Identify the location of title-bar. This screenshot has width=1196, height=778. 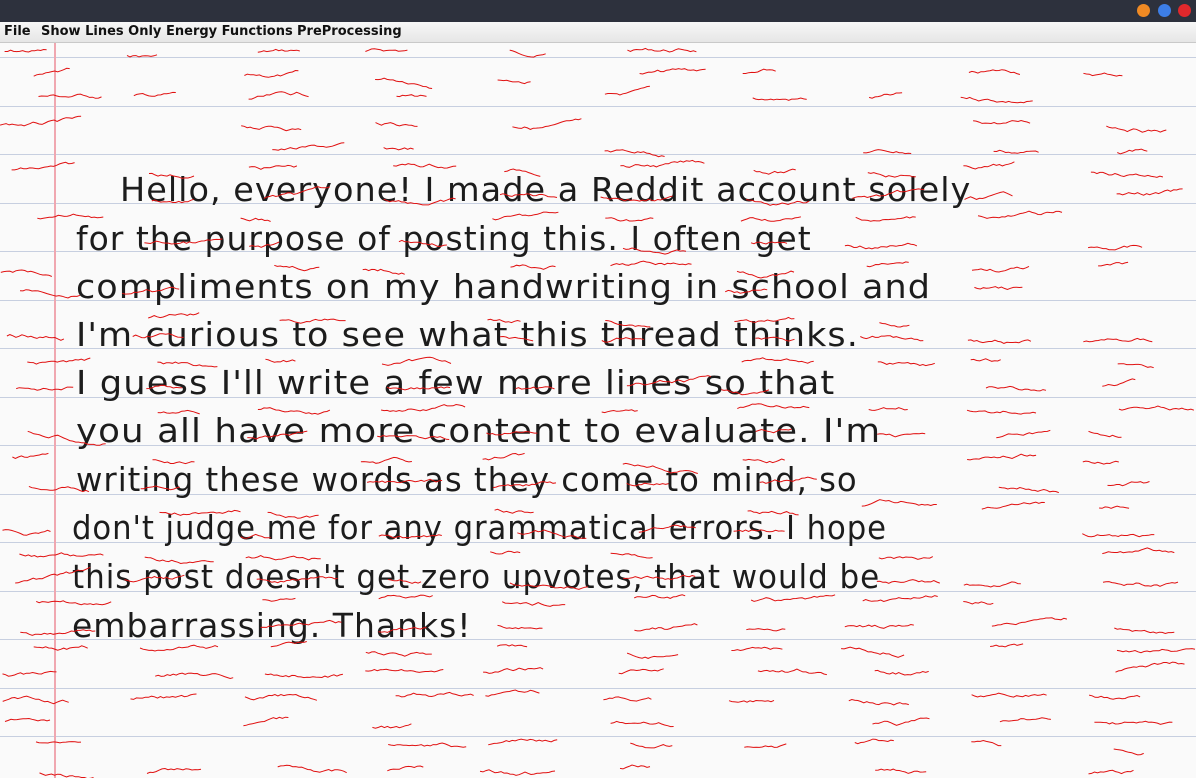
(598, 11).